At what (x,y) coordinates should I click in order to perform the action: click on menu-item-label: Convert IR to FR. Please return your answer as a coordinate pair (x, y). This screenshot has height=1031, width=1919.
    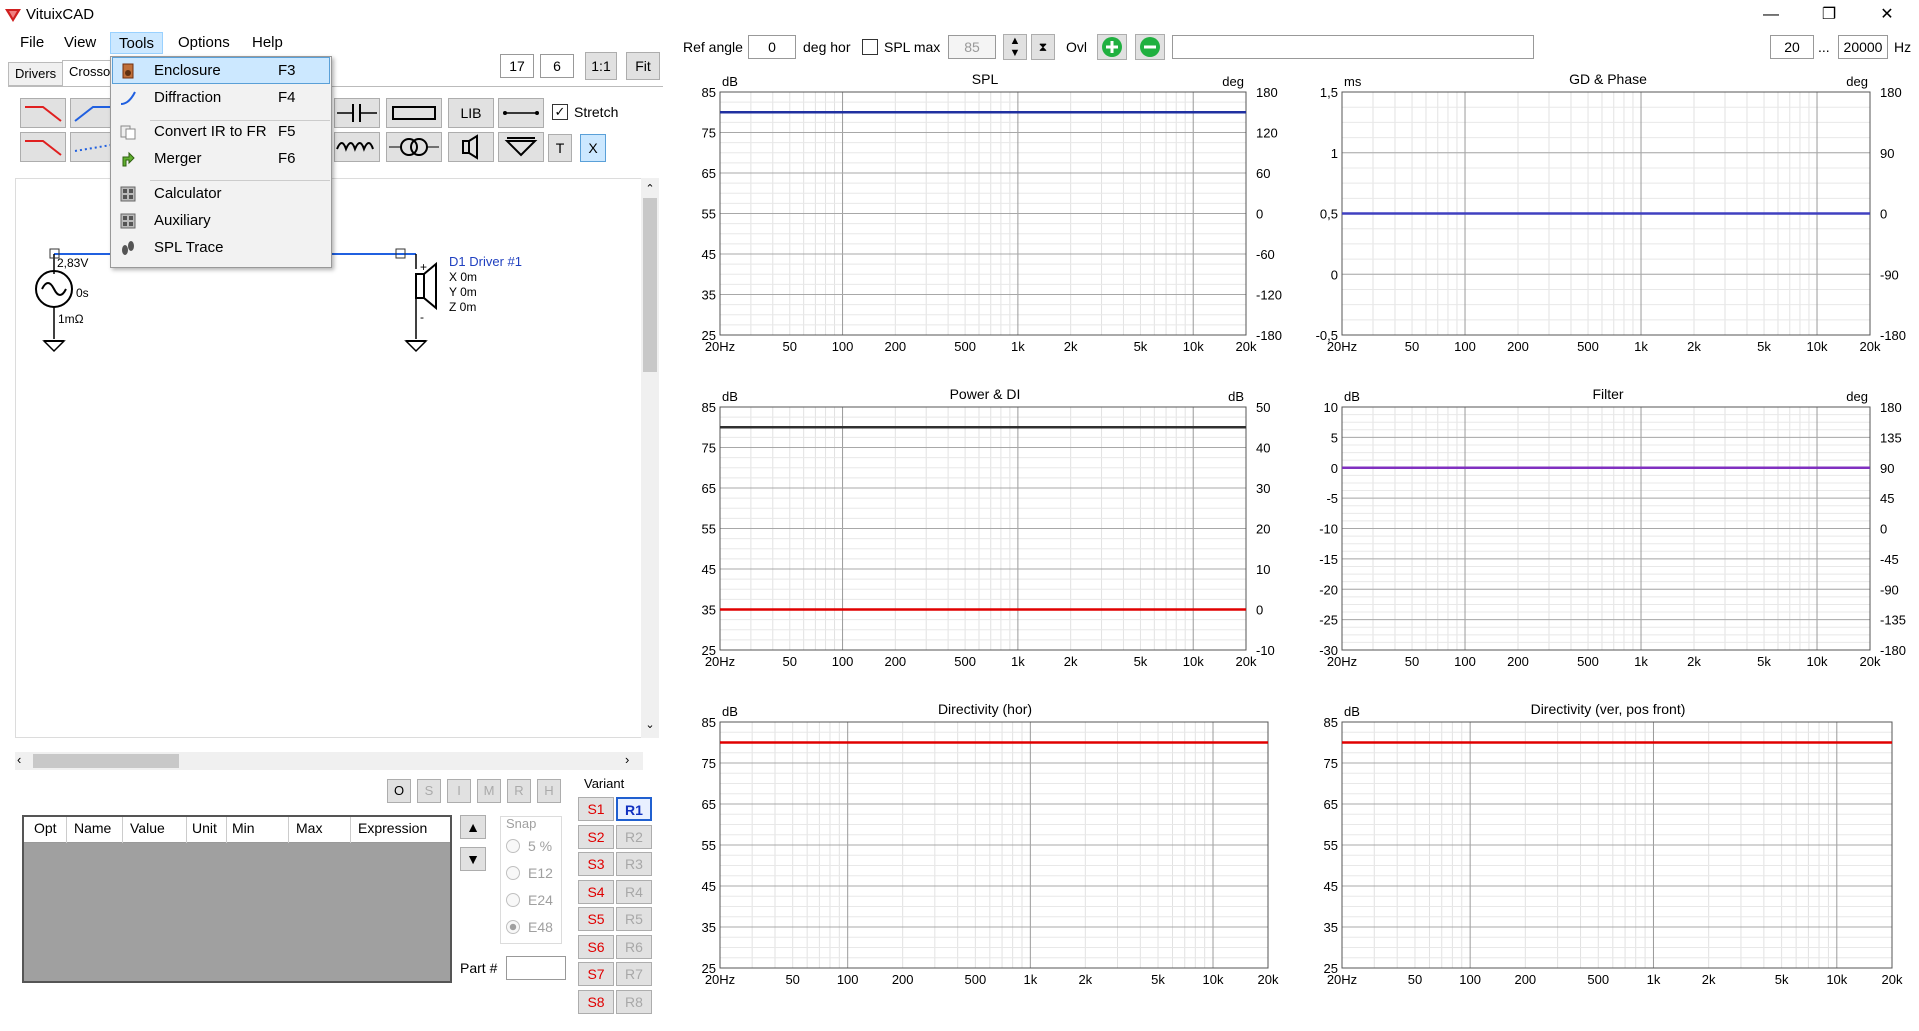
    Looking at the image, I should click on (210, 131).